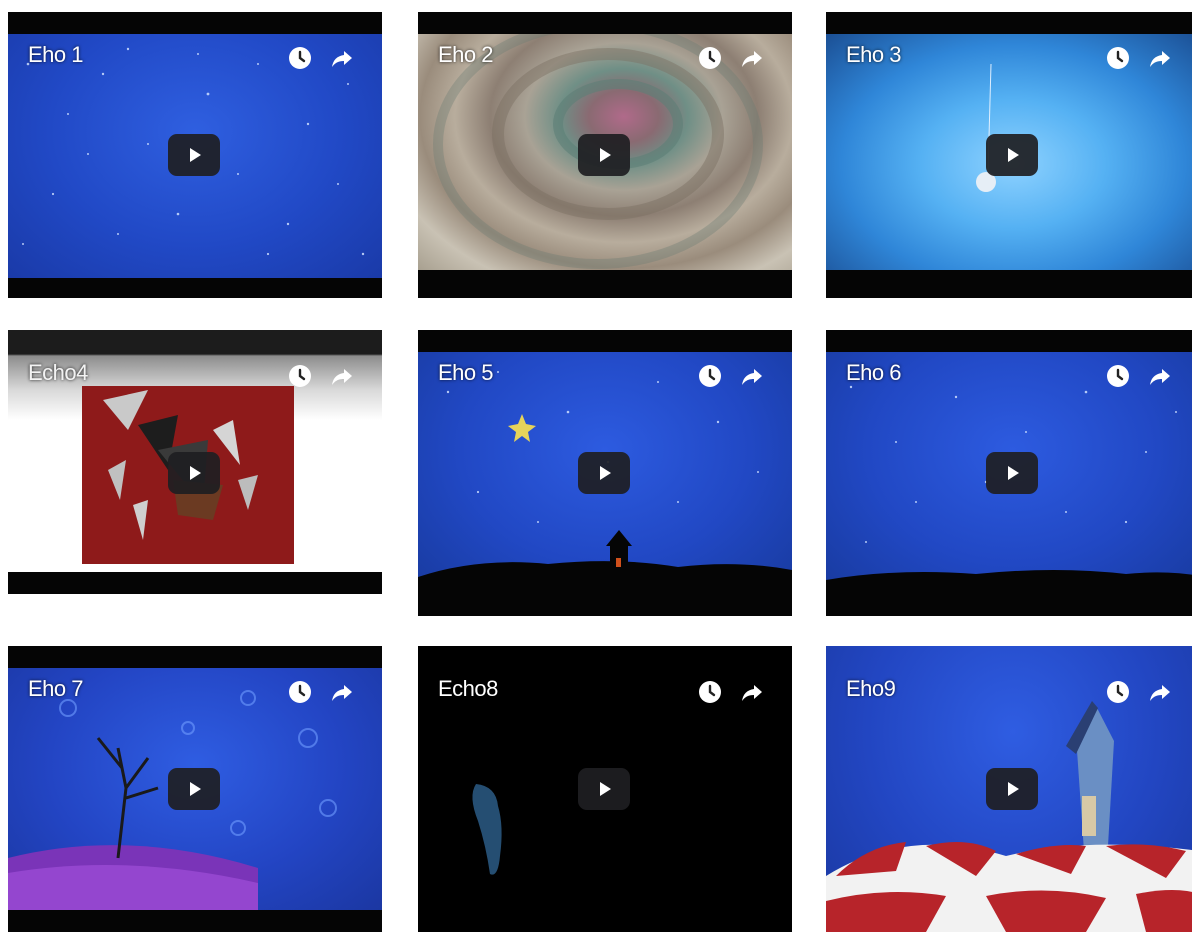 This screenshot has width=1192, height=932. Describe the element at coordinates (468, 688) in the screenshot. I see `video-title: Echo8` at that location.